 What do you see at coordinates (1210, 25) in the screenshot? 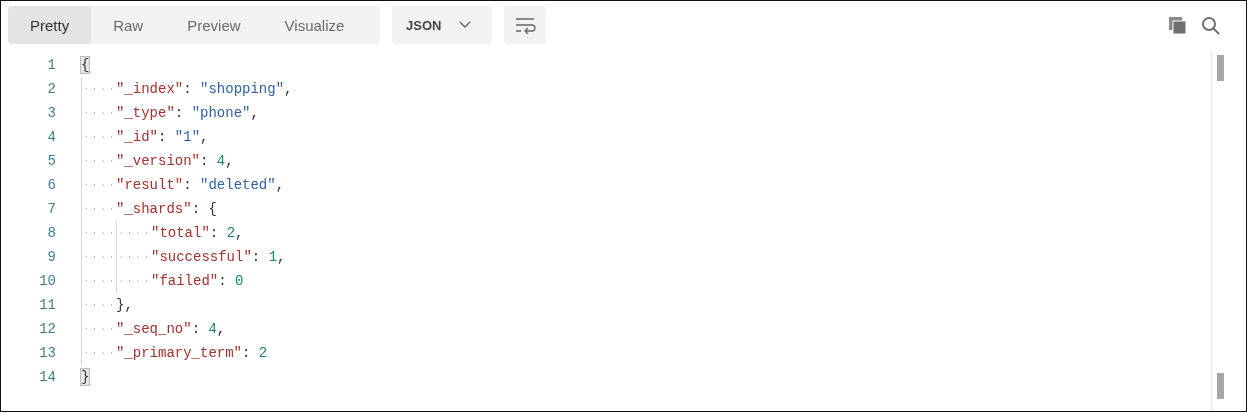
I see `search-icon` at bounding box center [1210, 25].